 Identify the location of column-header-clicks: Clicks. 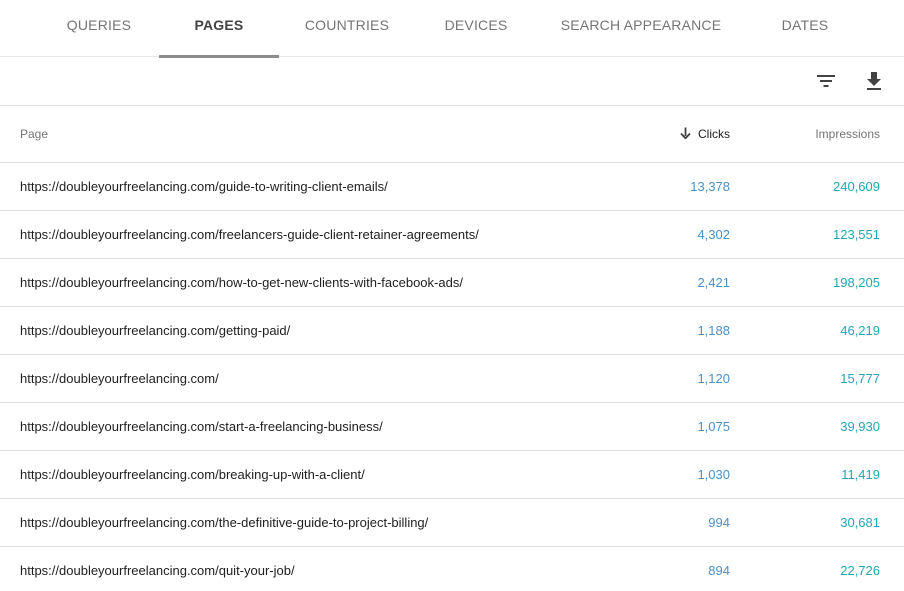
(705, 134).